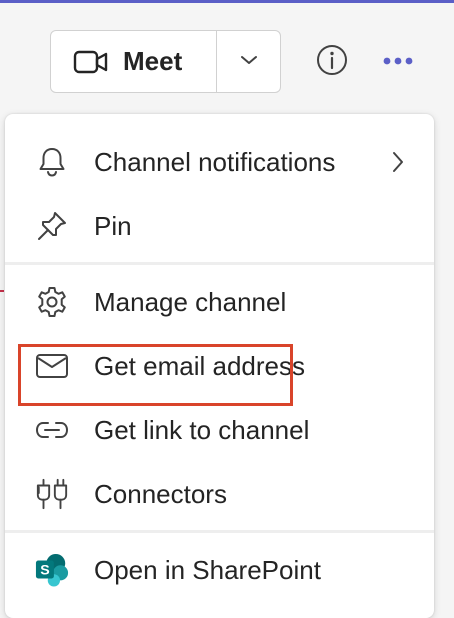  What do you see at coordinates (44, 571) in the screenshot?
I see `svg-text: S` at bounding box center [44, 571].